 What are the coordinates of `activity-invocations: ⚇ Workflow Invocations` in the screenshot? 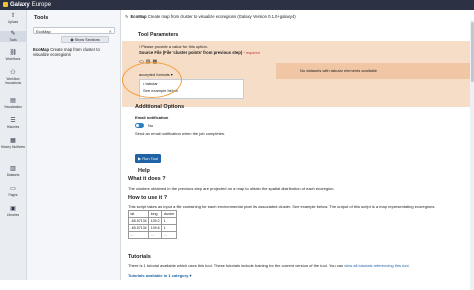 It's located at (13, 77).